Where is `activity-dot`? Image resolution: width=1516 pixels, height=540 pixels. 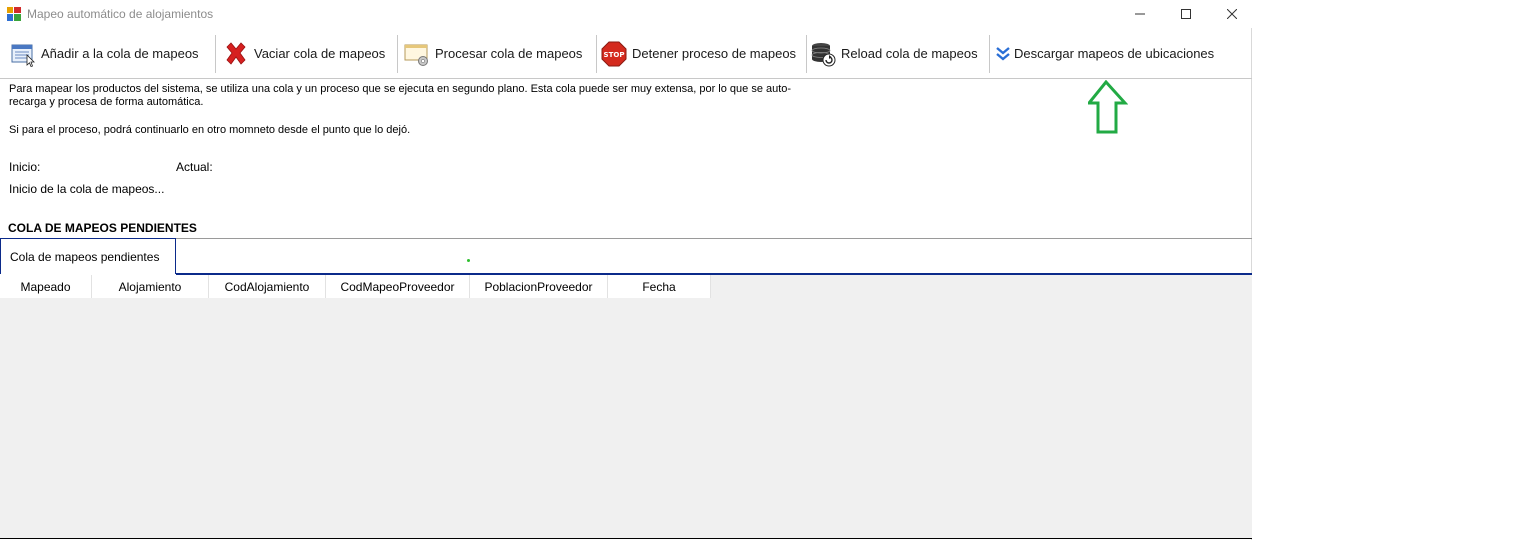 activity-dot is located at coordinates (468, 260).